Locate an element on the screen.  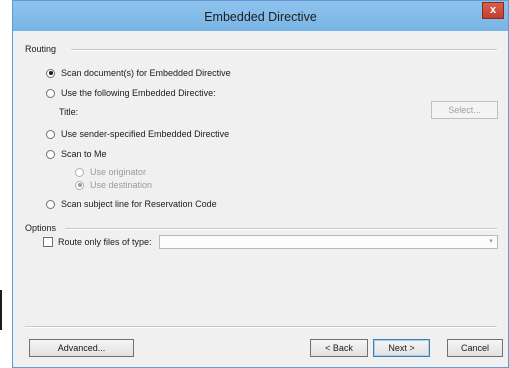
close-button: x is located at coordinates (493, 10).